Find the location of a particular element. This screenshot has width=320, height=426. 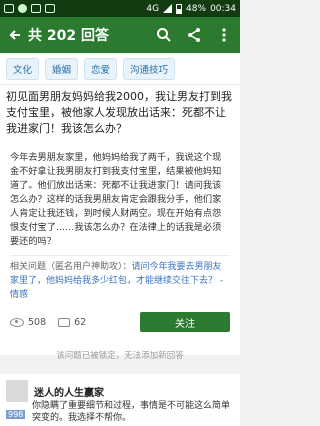

search-icon is located at coordinates (164, 35).